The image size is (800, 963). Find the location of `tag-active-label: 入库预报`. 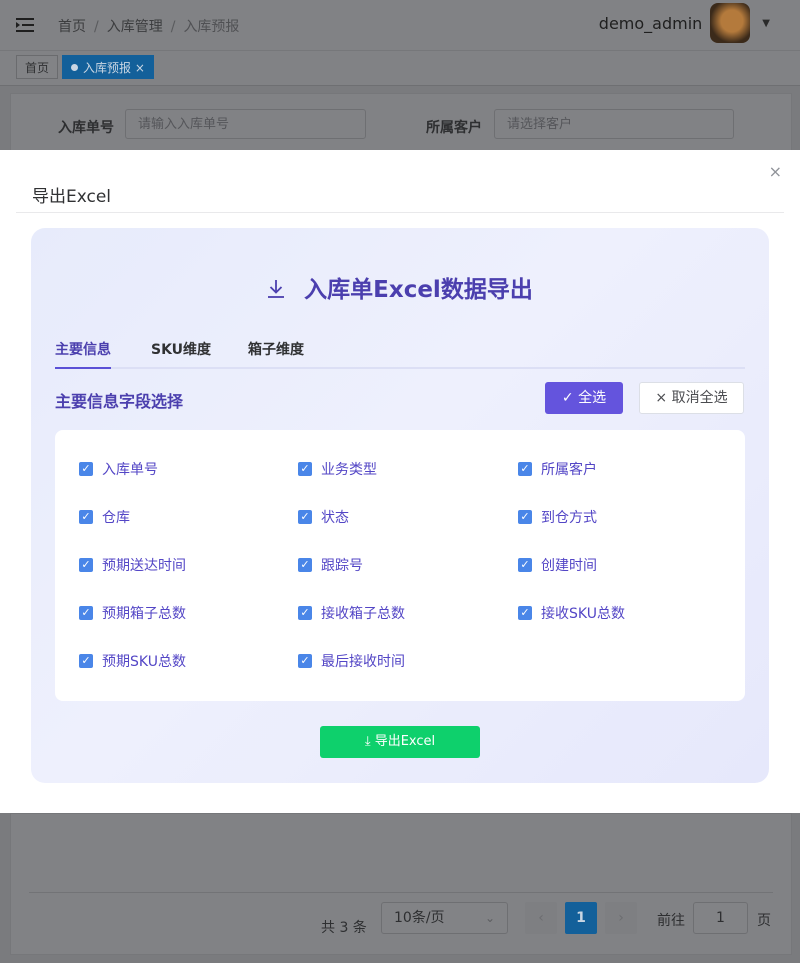

tag-active-label: 入库预报 is located at coordinates (107, 68).